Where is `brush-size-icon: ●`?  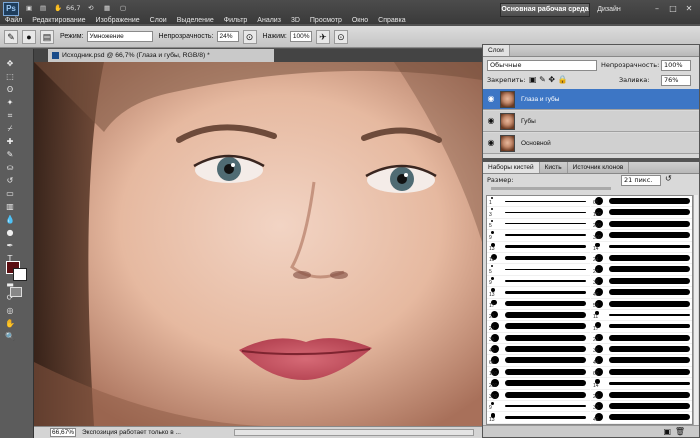 brush-size-icon: ● is located at coordinates (29, 36).